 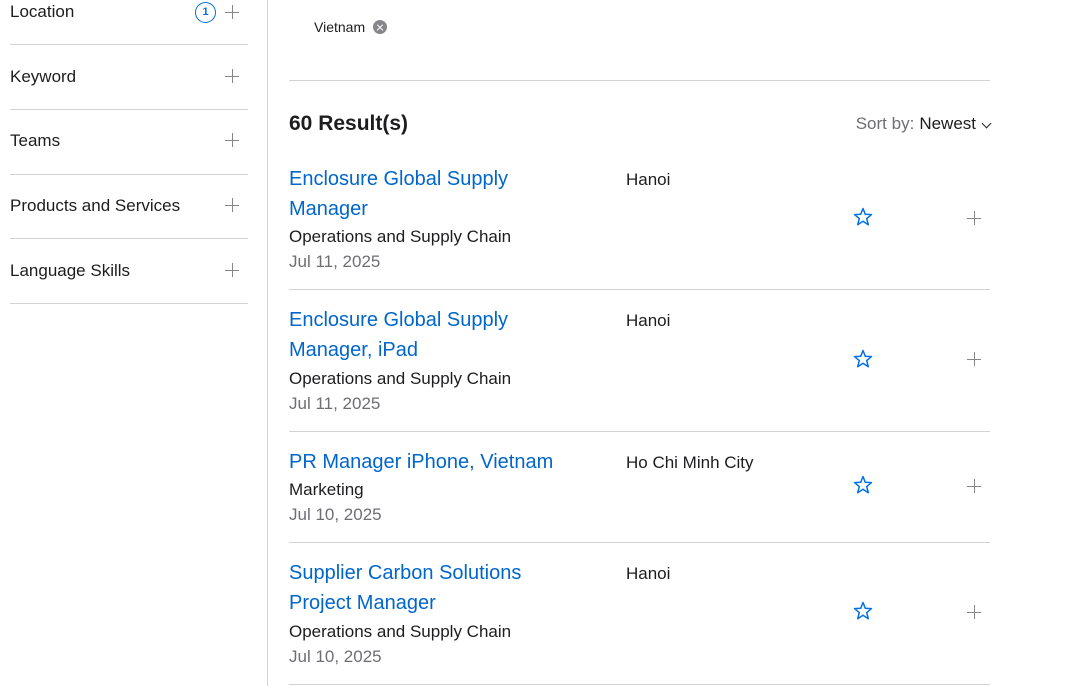 I want to click on chevron-down-icon, so click(x=986, y=123).